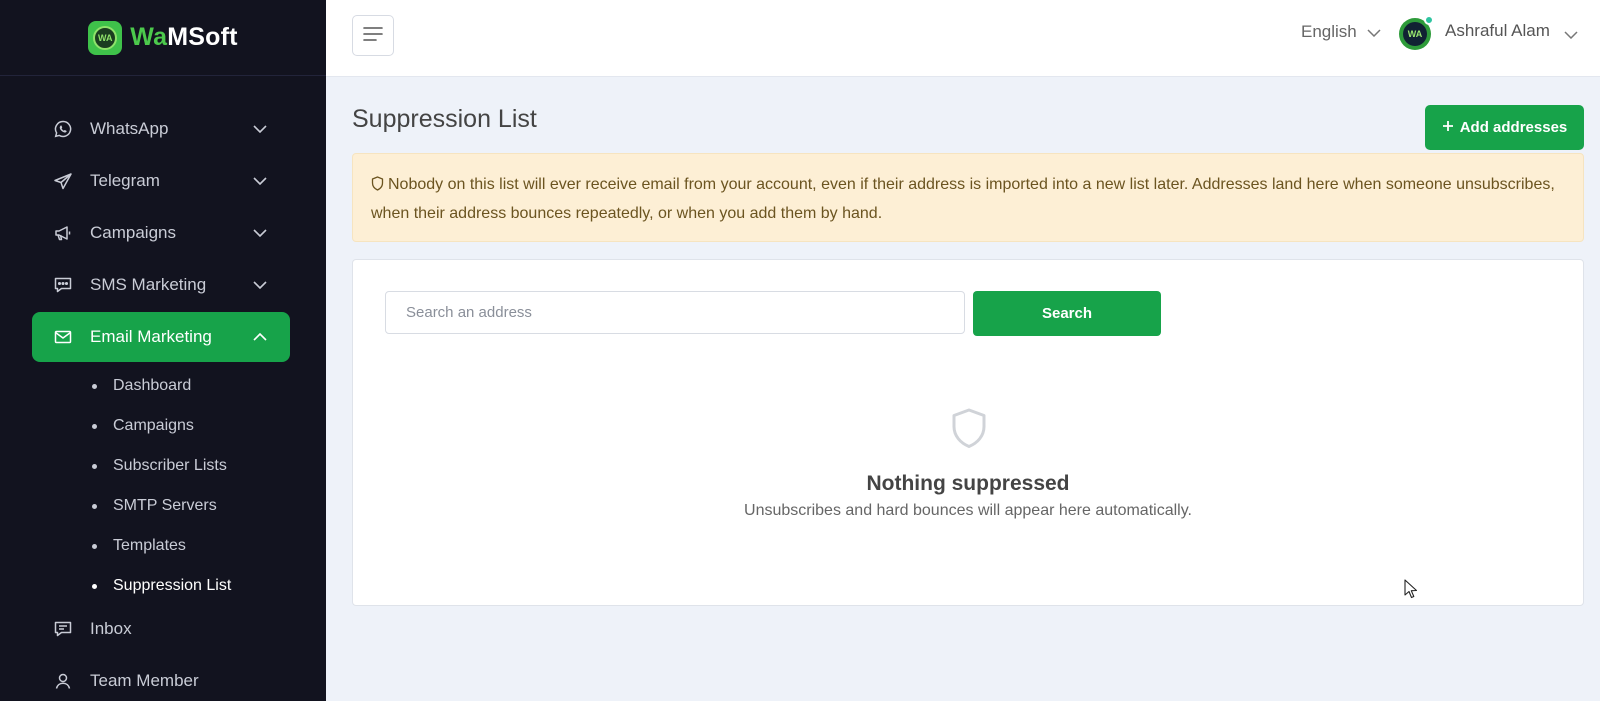 The width and height of the screenshot is (1600, 701). I want to click on sidebar-item-whatsapp: WhatsApp, so click(161, 129).